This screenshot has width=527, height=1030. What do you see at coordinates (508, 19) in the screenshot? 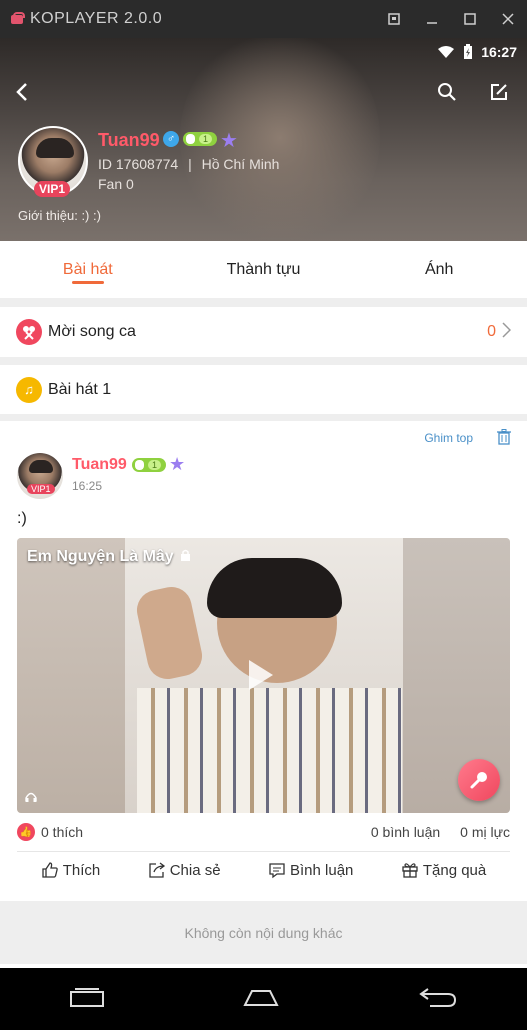
I see `close-icon` at bounding box center [508, 19].